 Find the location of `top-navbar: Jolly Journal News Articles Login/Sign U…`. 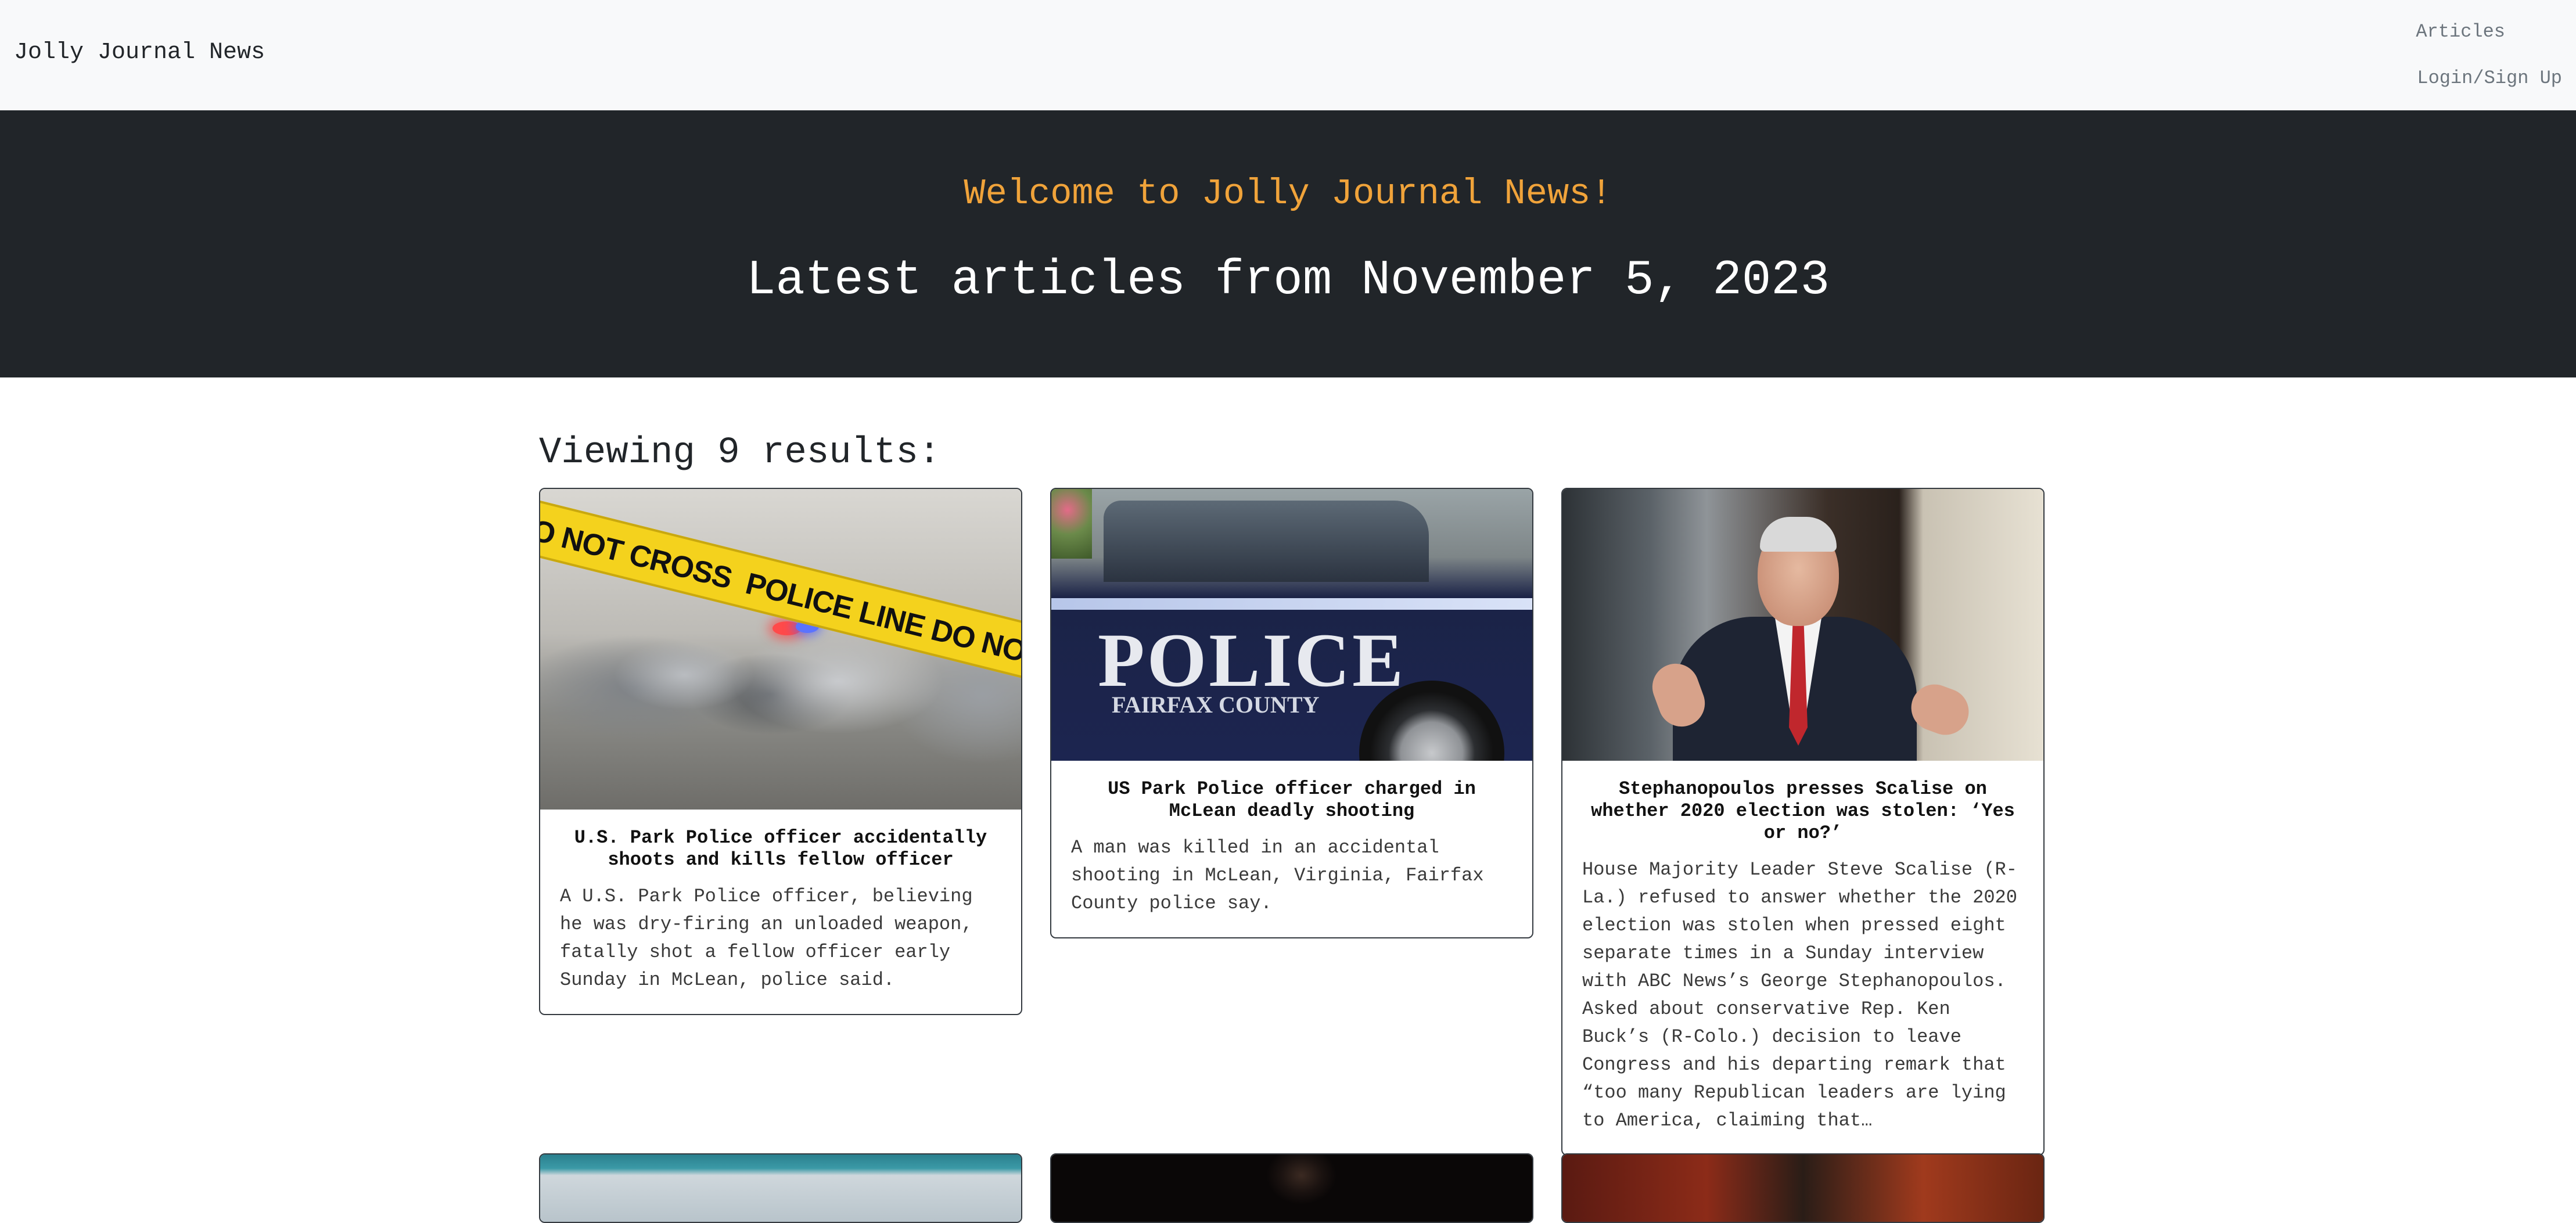

top-navbar: Jolly Journal News Articles Login/Sign U… is located at coordinates (1288, 55).